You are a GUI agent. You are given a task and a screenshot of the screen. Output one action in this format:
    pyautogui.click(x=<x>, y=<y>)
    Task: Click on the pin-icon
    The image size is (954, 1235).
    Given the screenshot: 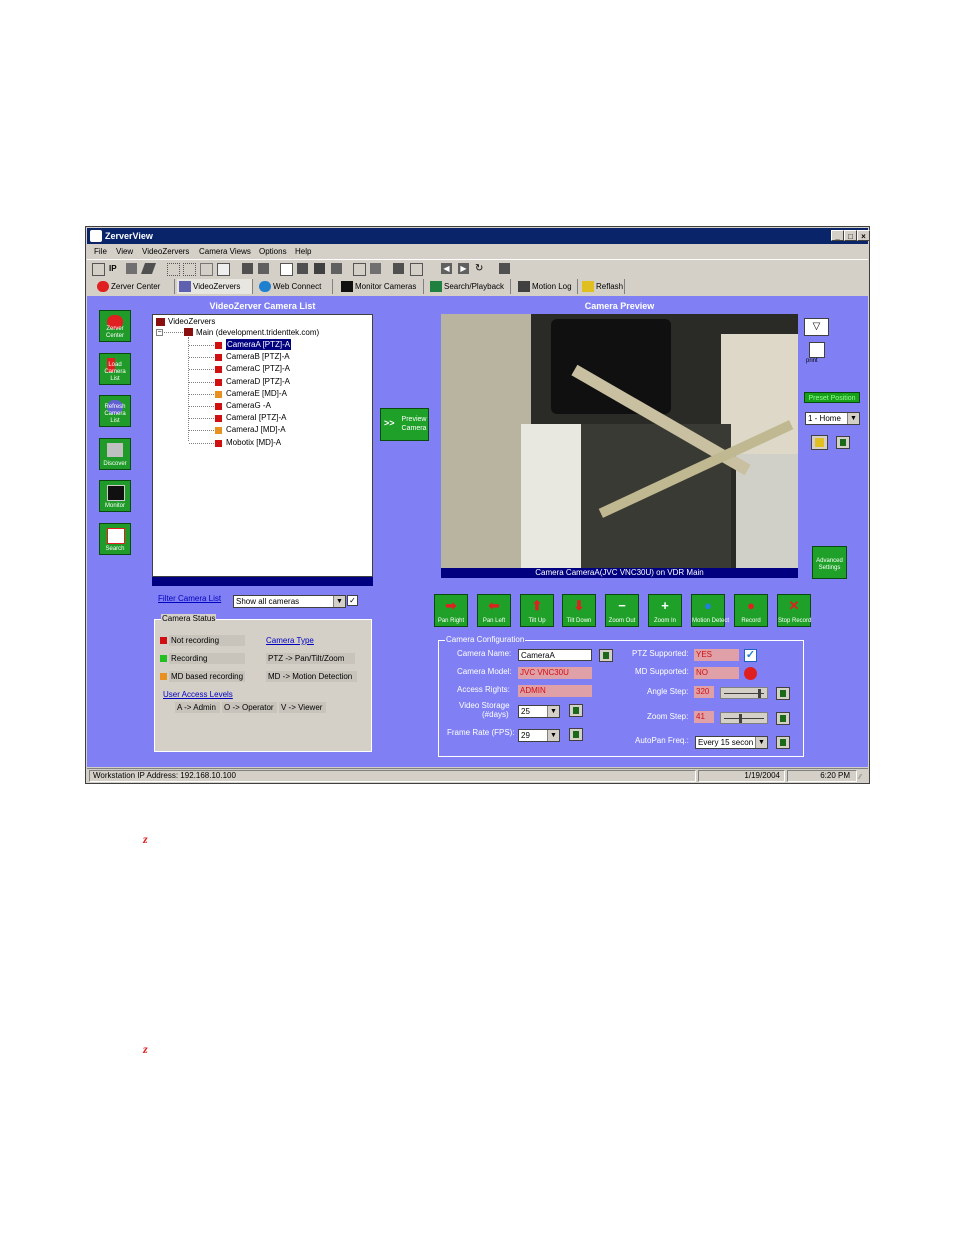 What is the action you would take?
    pyautogui.click(x=398, y=268)
    